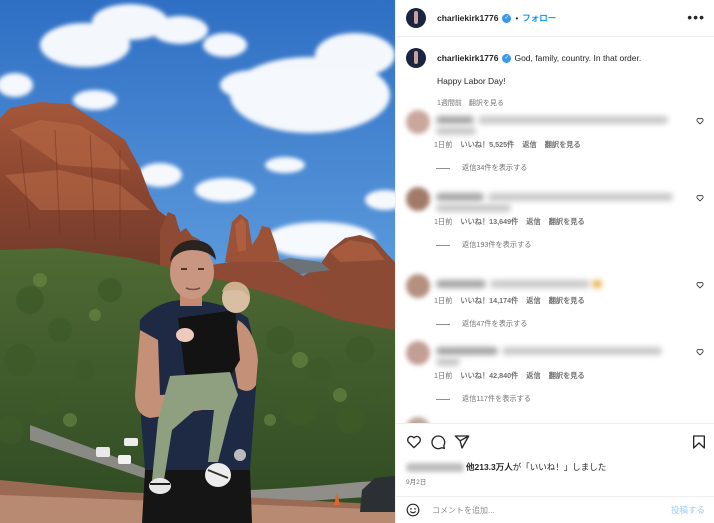 This screenshot has width=714, height=523. I want to click on author-avatar, so click(416, 18).